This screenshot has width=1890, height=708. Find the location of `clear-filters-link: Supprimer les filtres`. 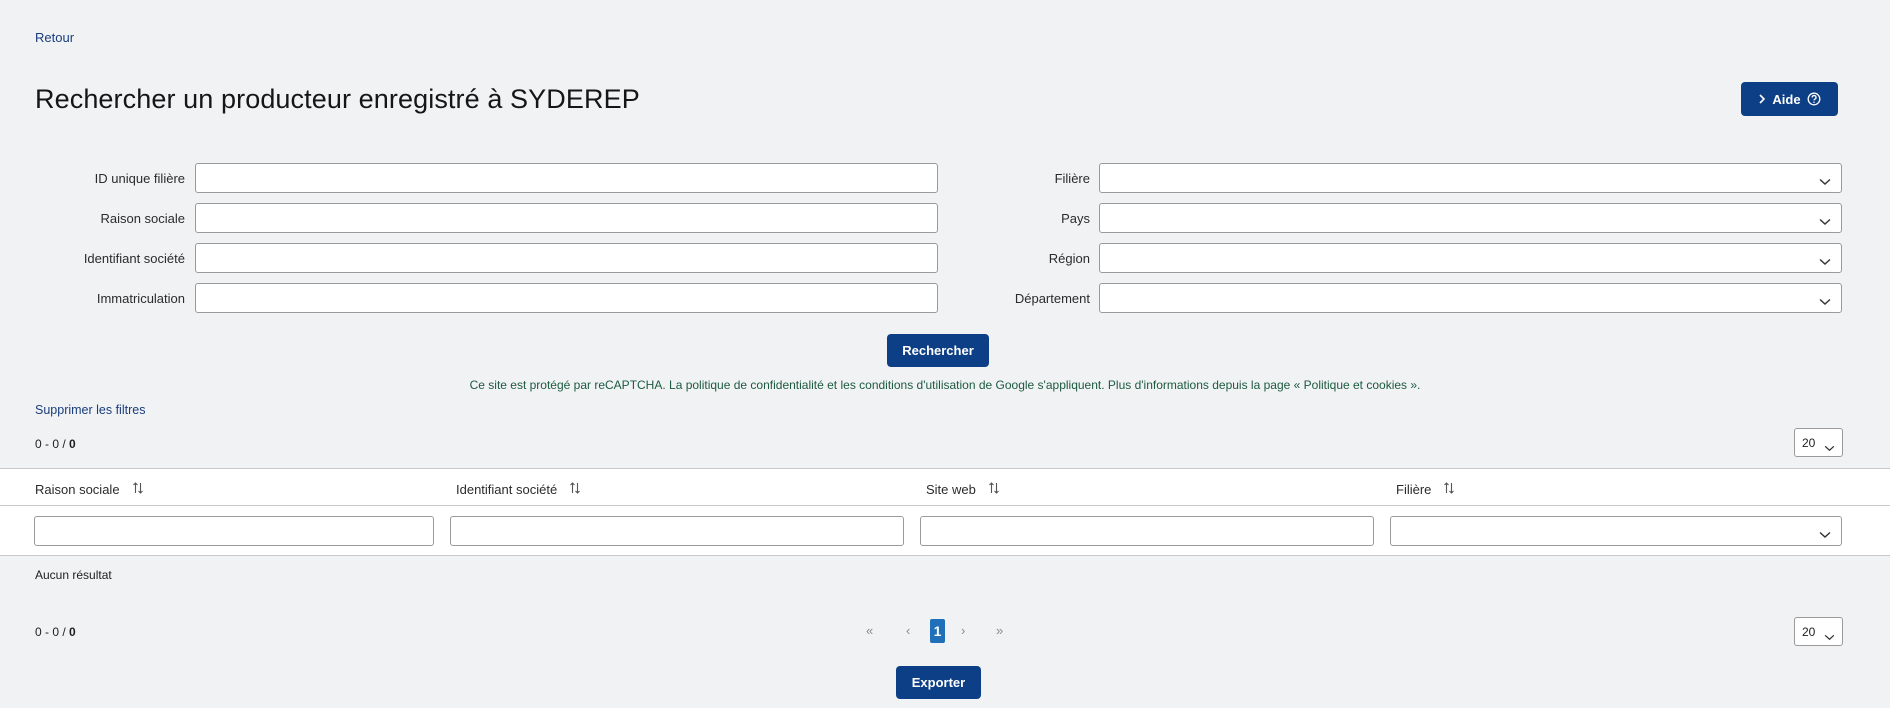

clear-filters-link: Supprimer les filtres is located at coordinates (90, 410).